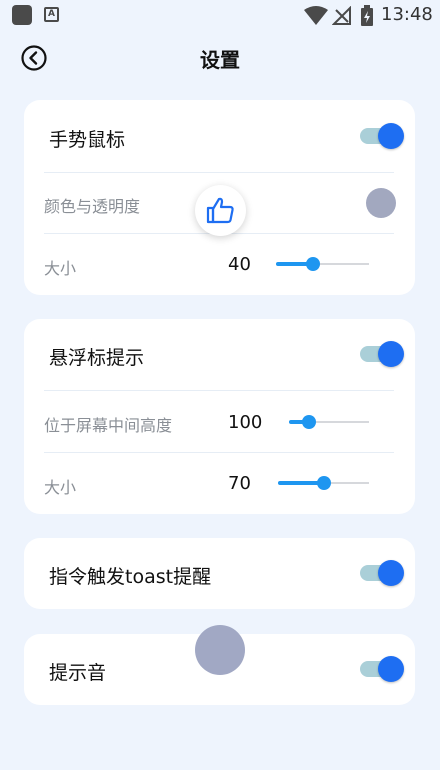  Describe the element at coordinates (92, 206) in the screenshot. I see `color-opacity-label: 颜色与透明度` at that location.